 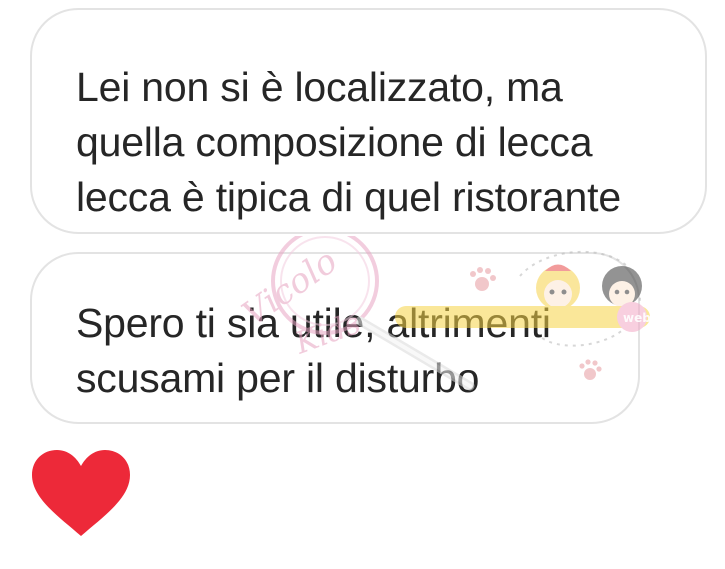 What do you see at coordinates (348, 197) in the screenshot?
I see `message-text-line: lecca è tipica di quel ristorante` at bounding box center [348, 197].